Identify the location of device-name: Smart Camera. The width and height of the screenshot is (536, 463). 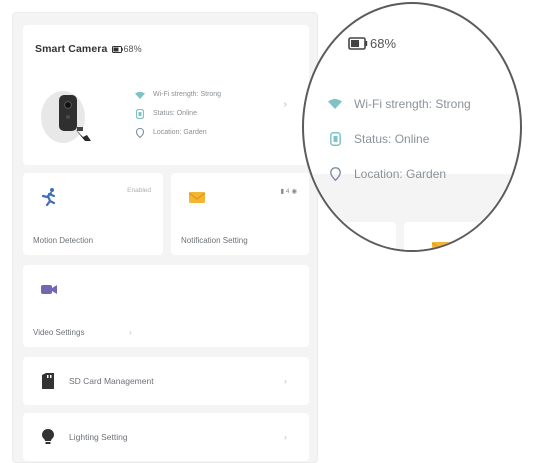
(71, 49).